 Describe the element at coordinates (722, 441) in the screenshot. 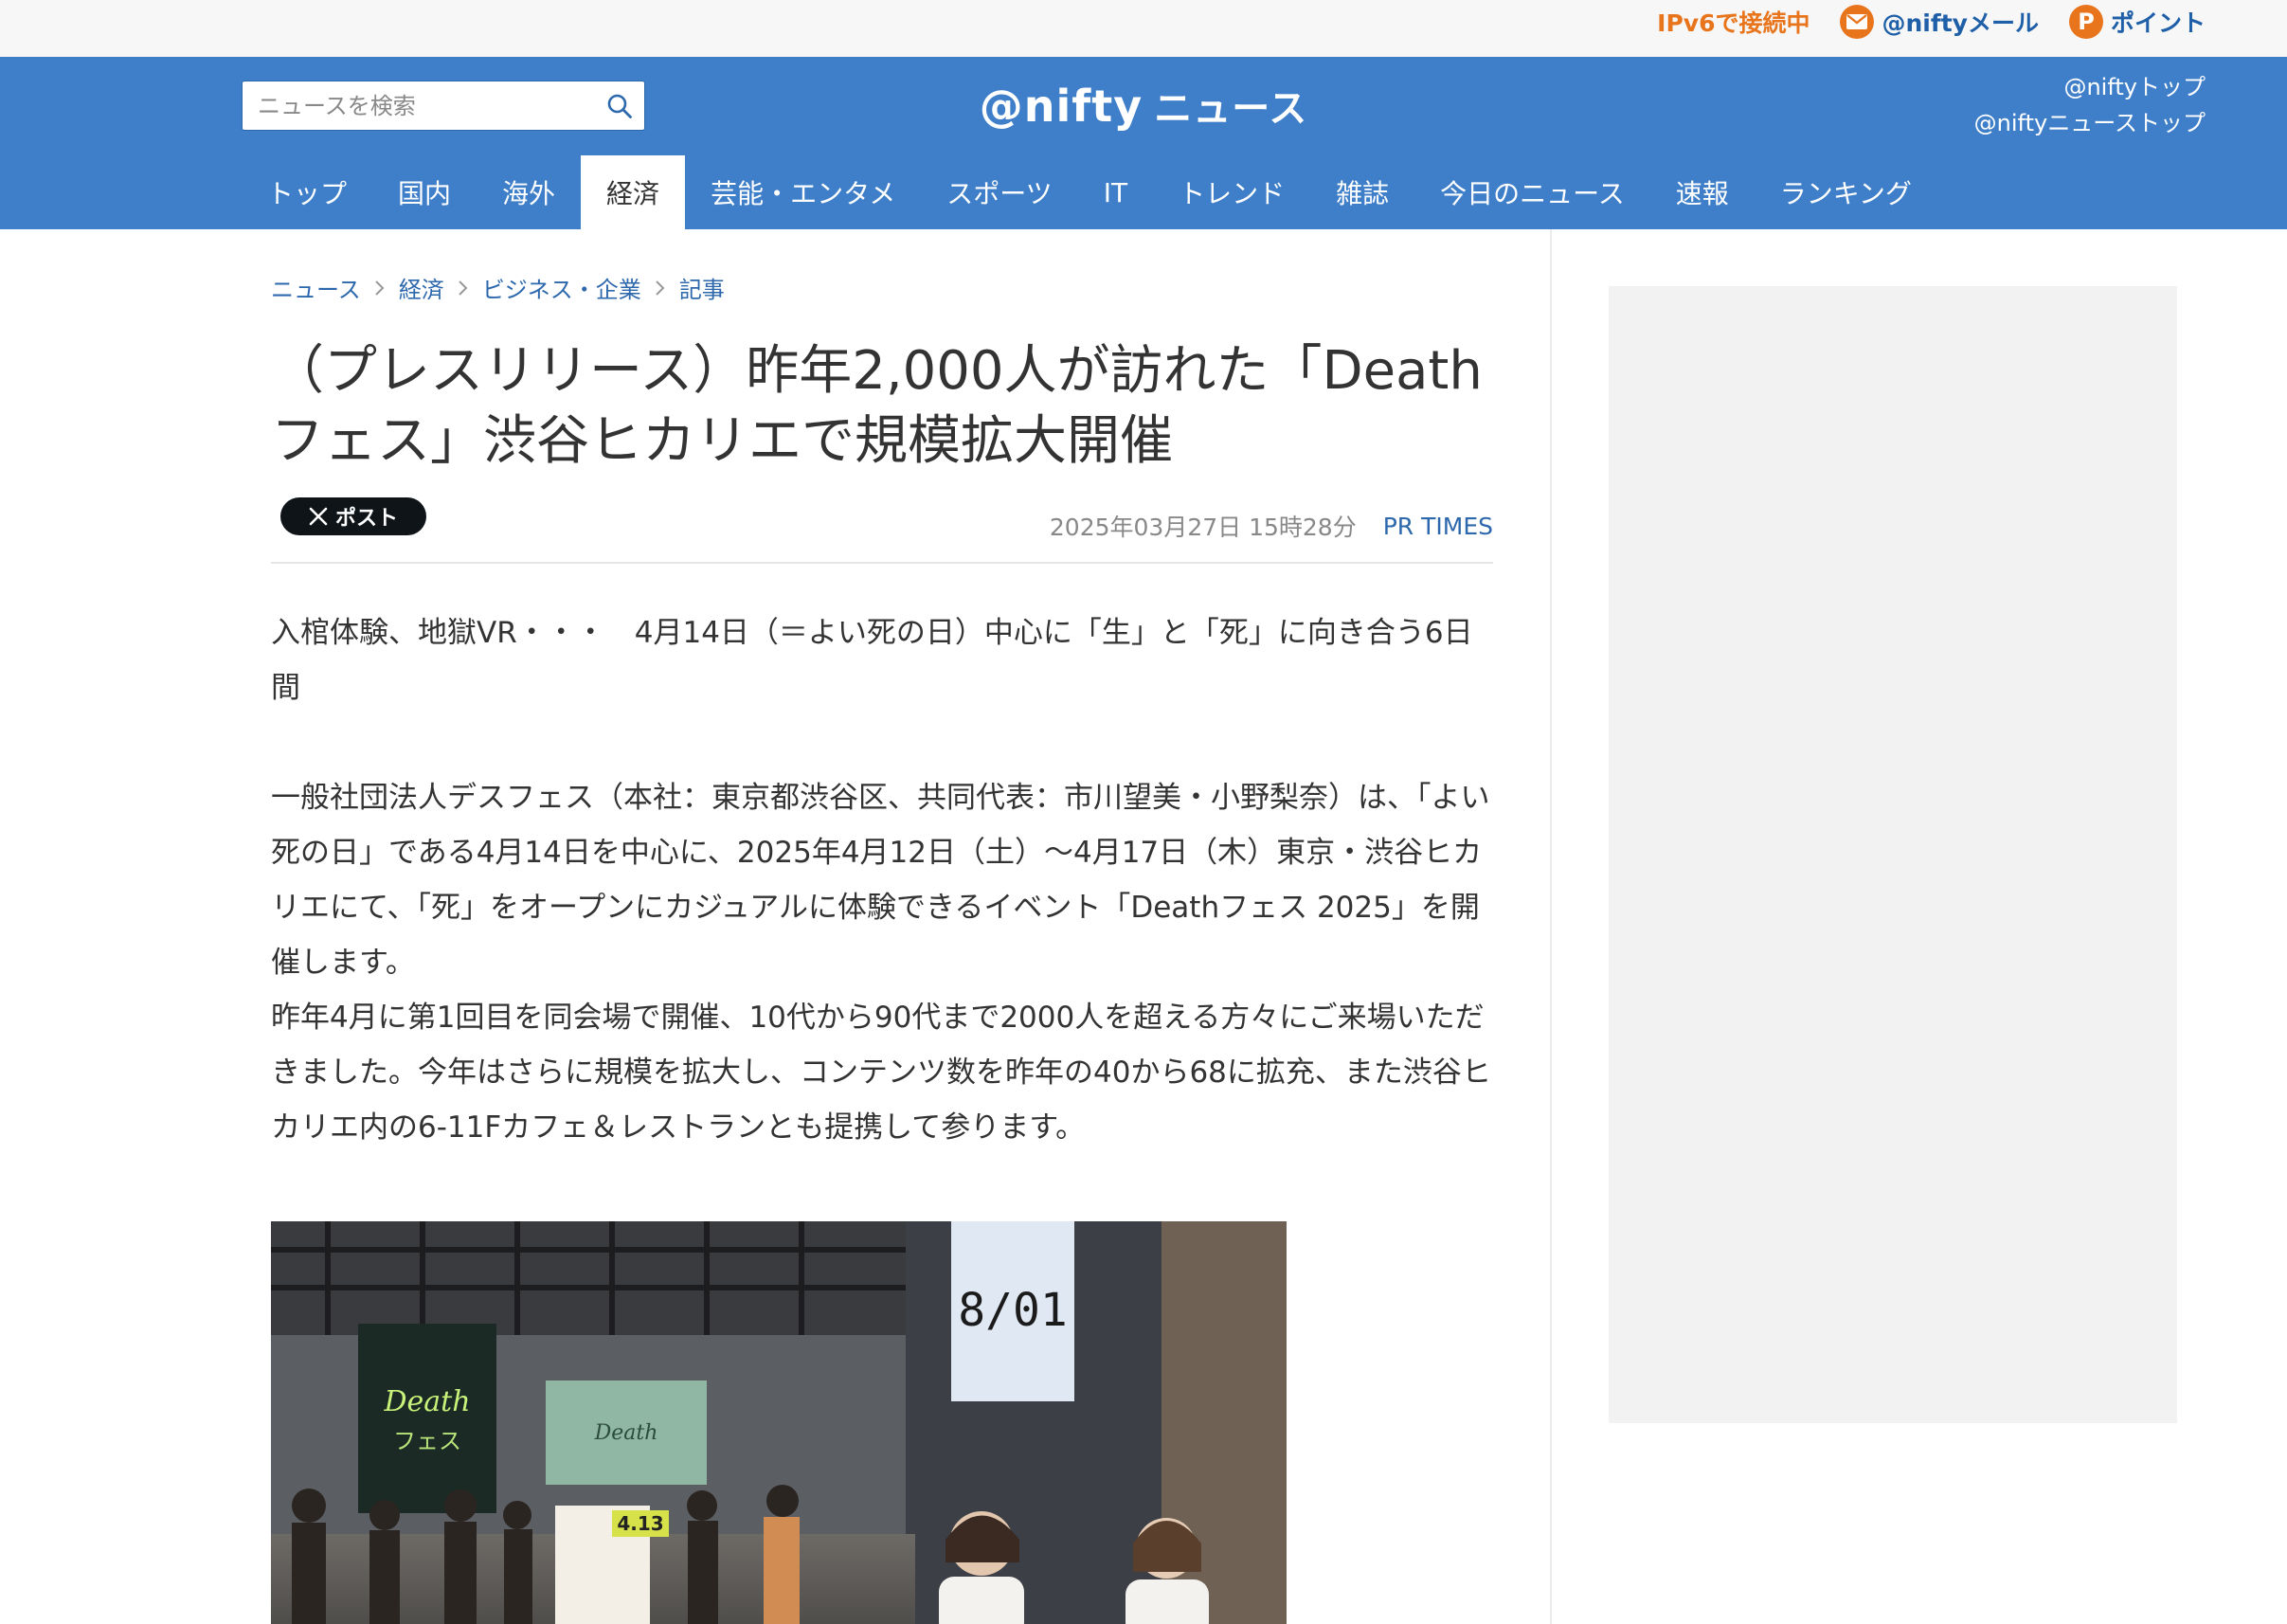

I see `article-title-line2: フェス」渋谷ヒカリエで規模拡大開催` at that location.